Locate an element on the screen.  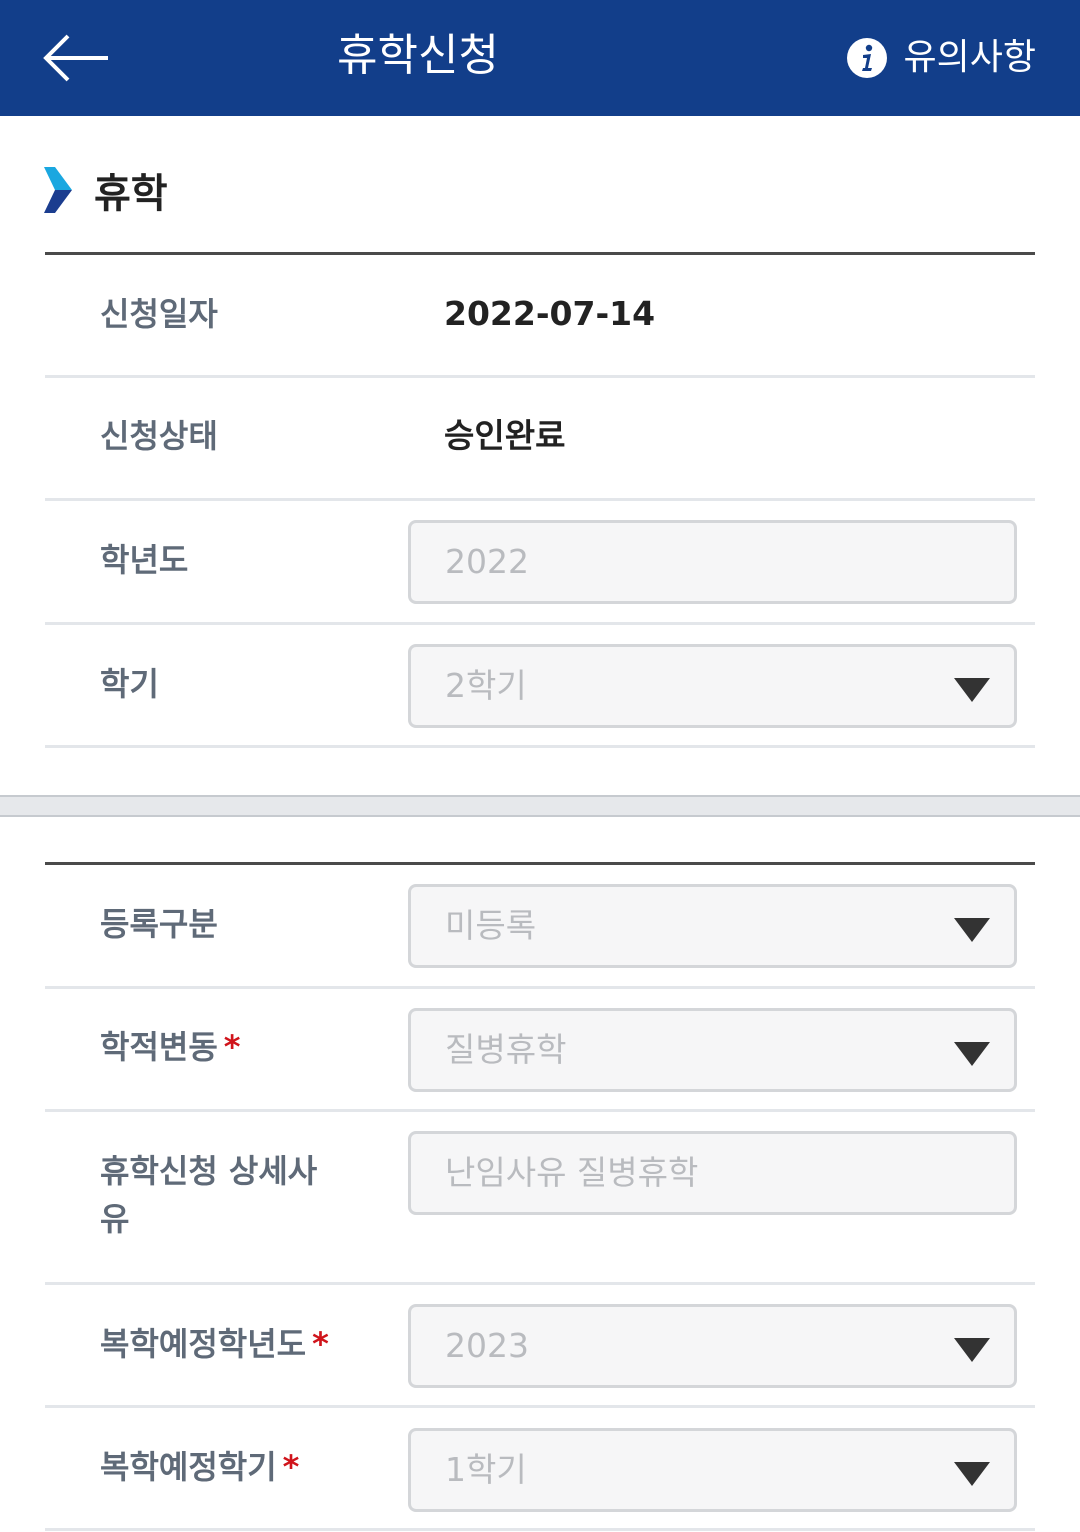
detail-reason-field: 난임사유 질병휴학 is located at coordinates (712, 1173).